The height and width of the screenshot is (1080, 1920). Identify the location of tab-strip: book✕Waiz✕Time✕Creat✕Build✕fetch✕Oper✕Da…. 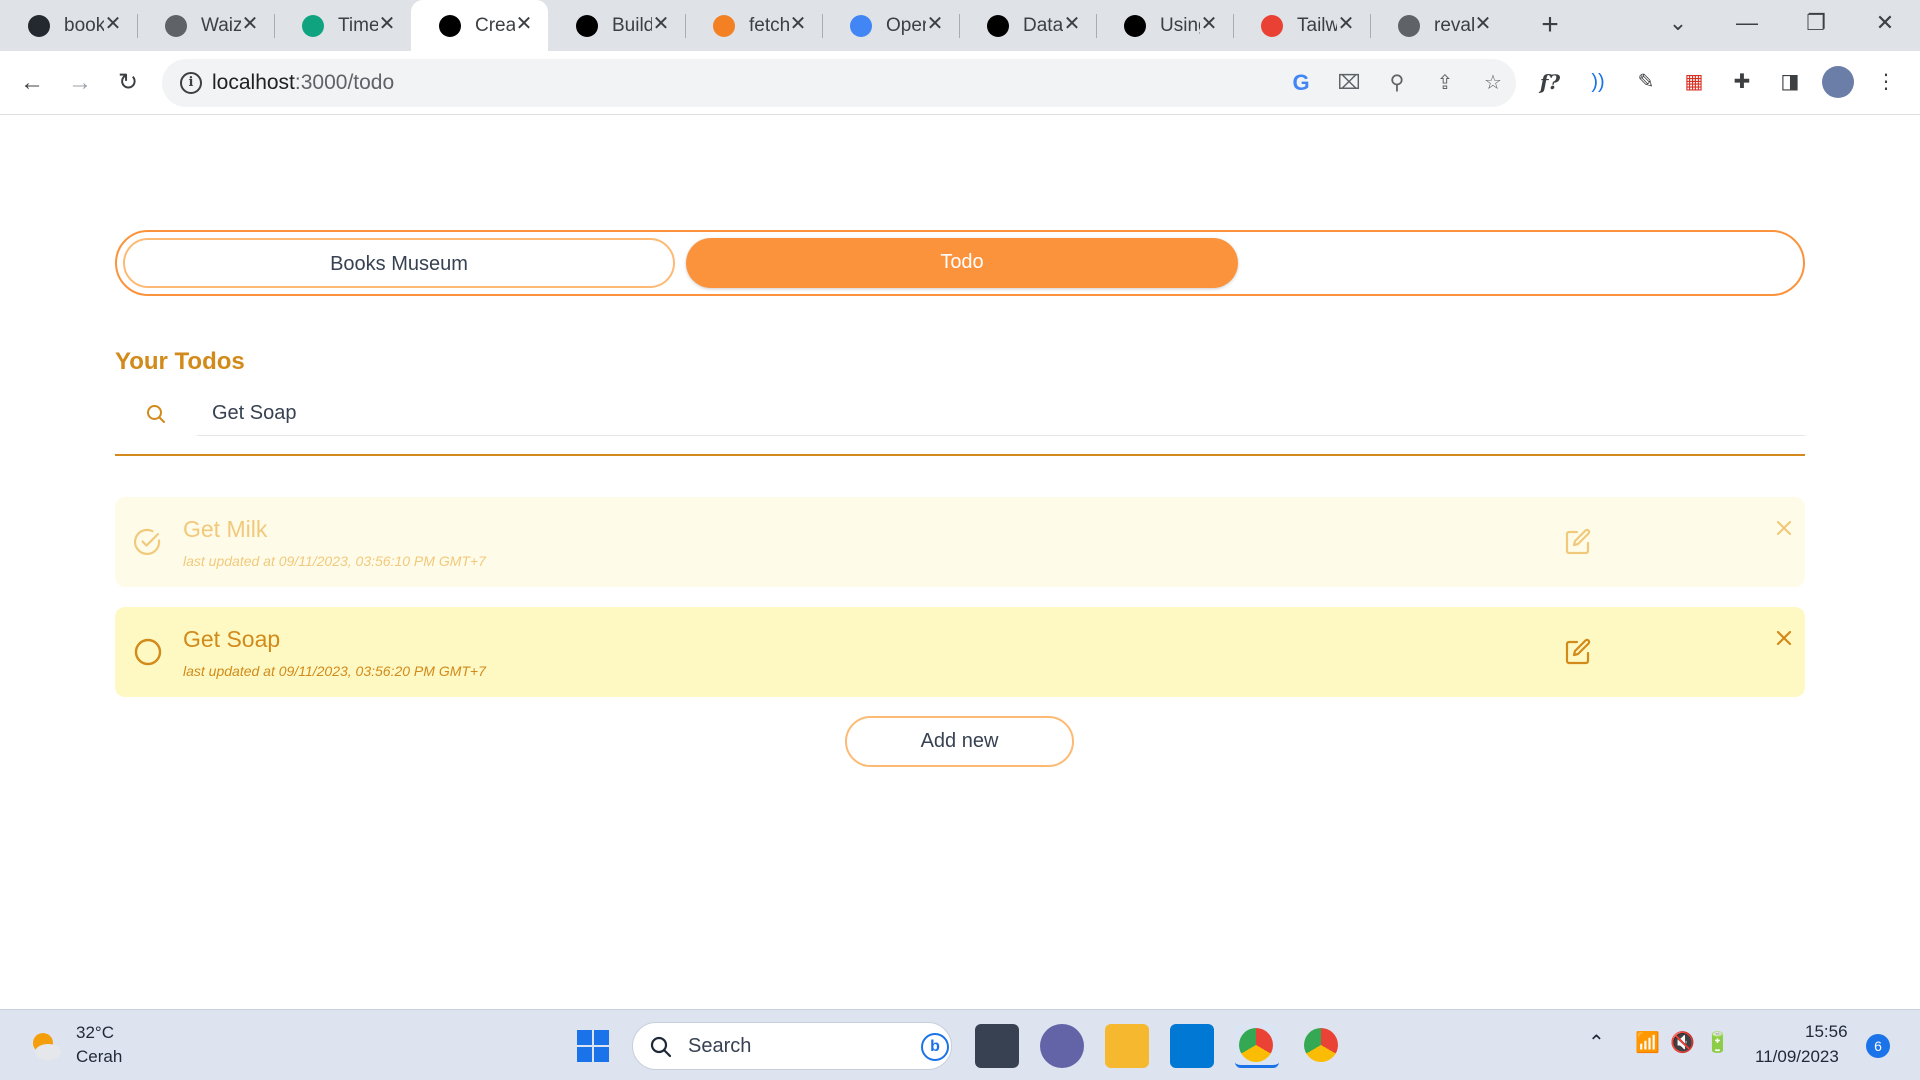
(960, 25).